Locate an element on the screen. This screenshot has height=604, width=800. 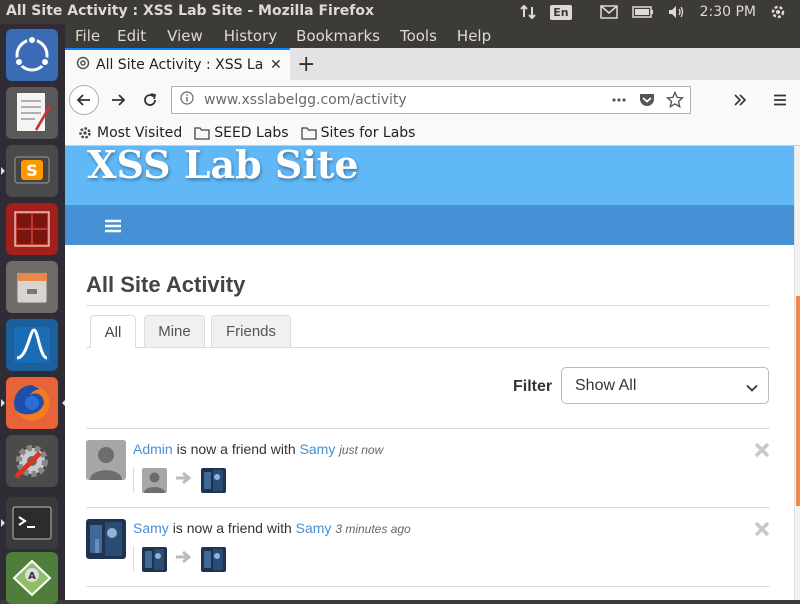
subject-link: Samy is located at coordinates (151, 528).